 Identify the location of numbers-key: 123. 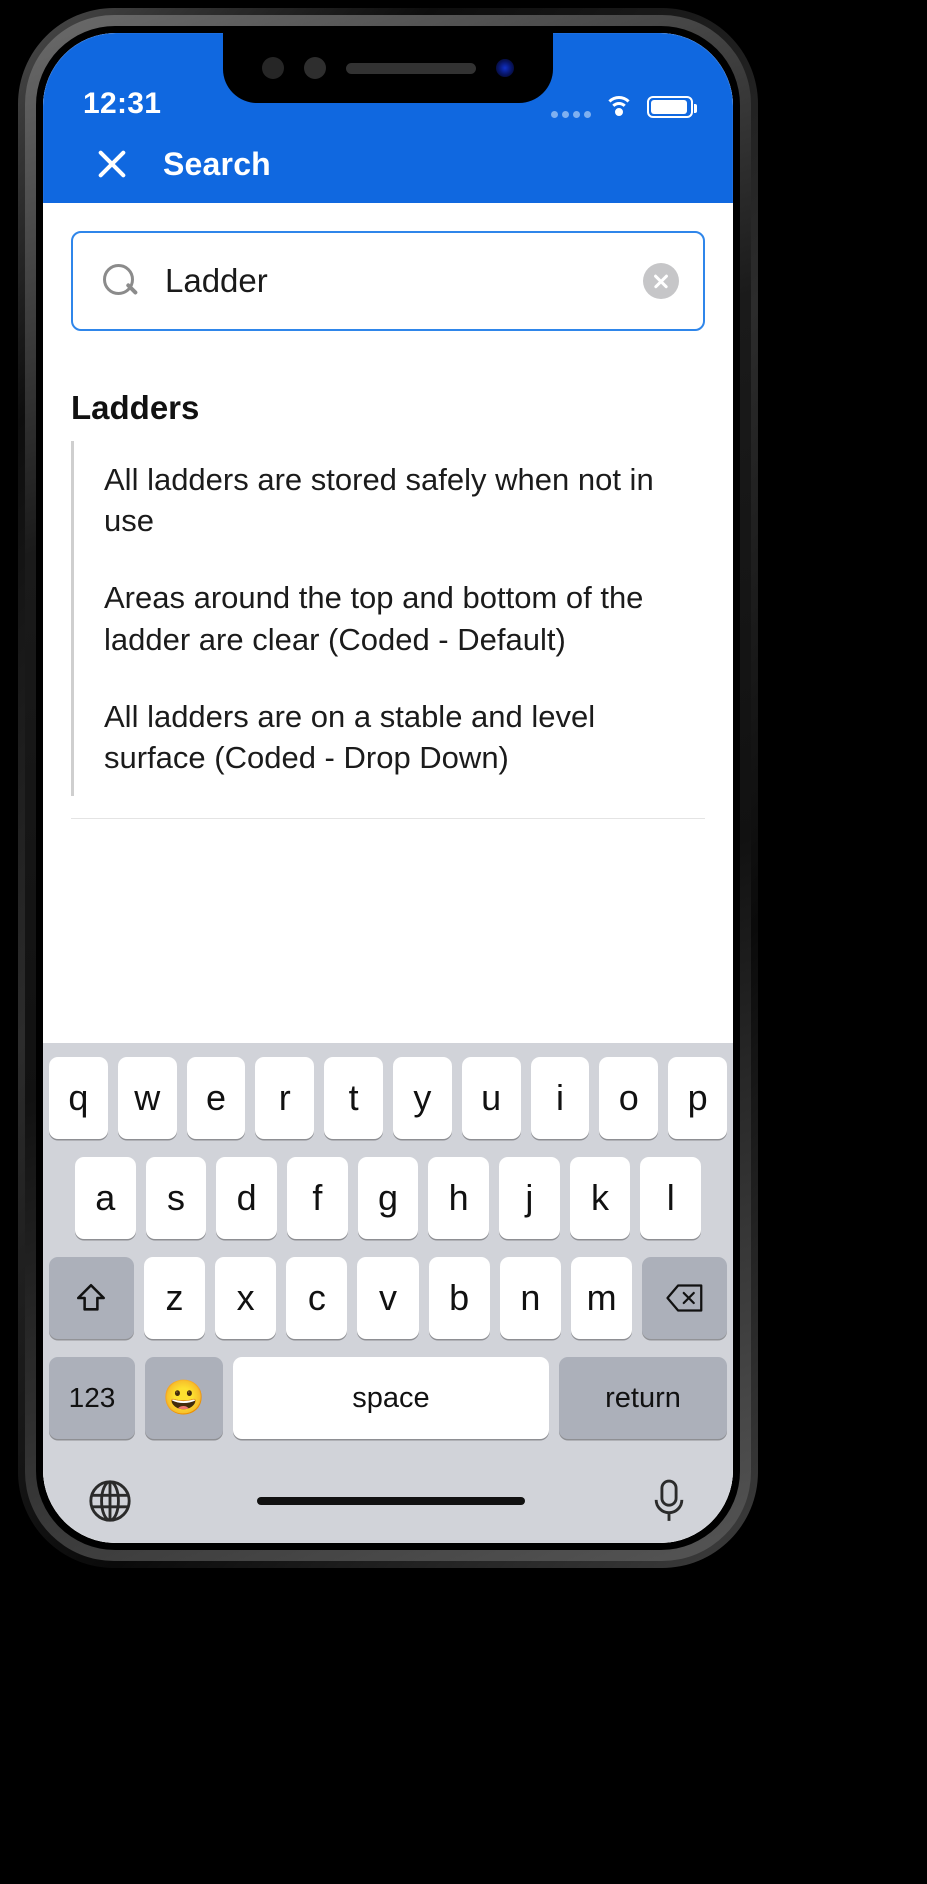
(92, 1398).